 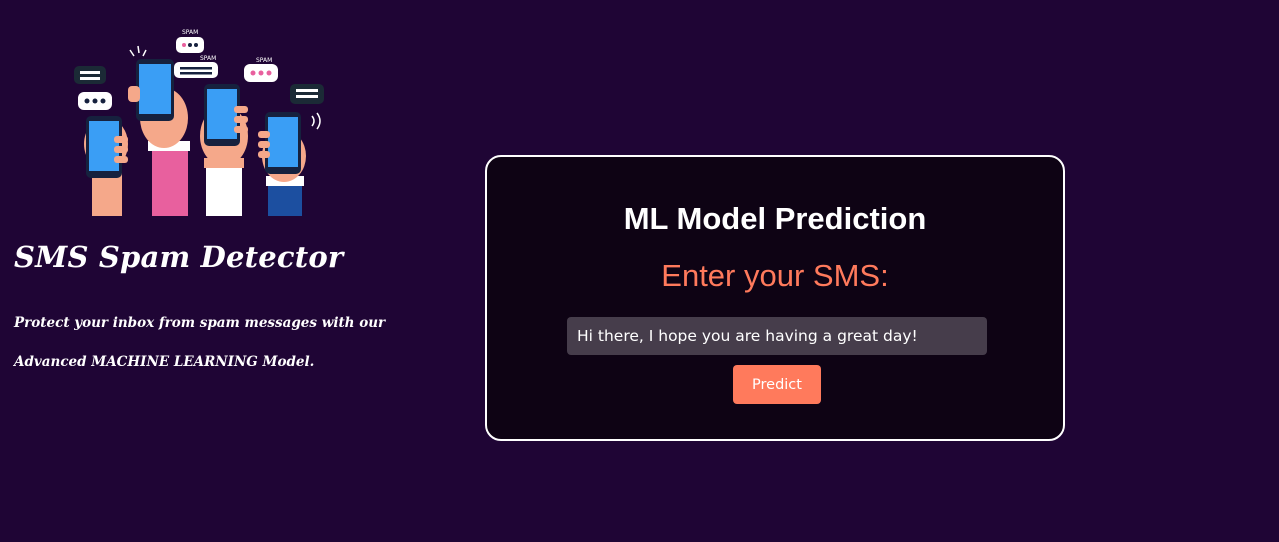 I want to click on hand-phone-left-icon, so click(x=106, y=166).